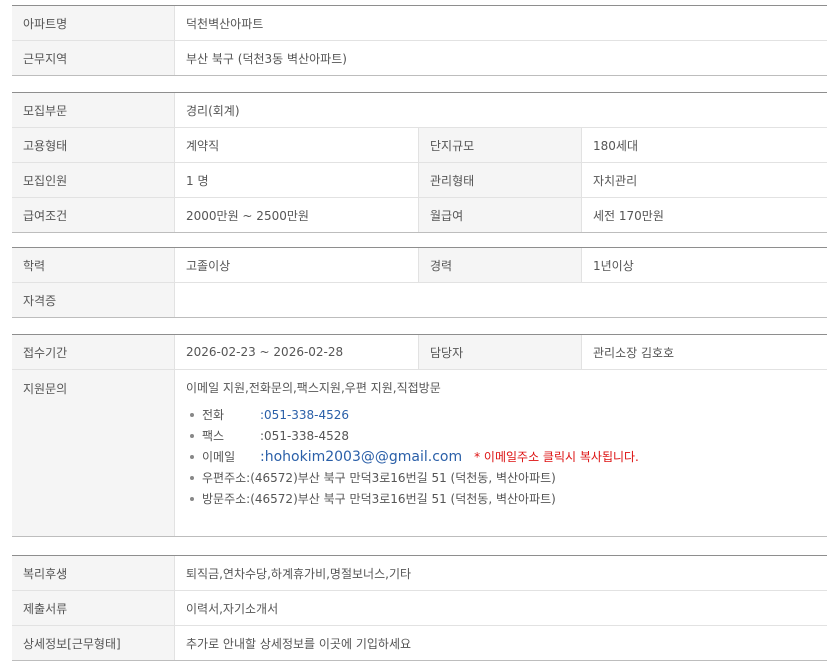  Describe the element at coordinates (704, 265) in the screenshot. I see `career-value: 1년이상` at that location.